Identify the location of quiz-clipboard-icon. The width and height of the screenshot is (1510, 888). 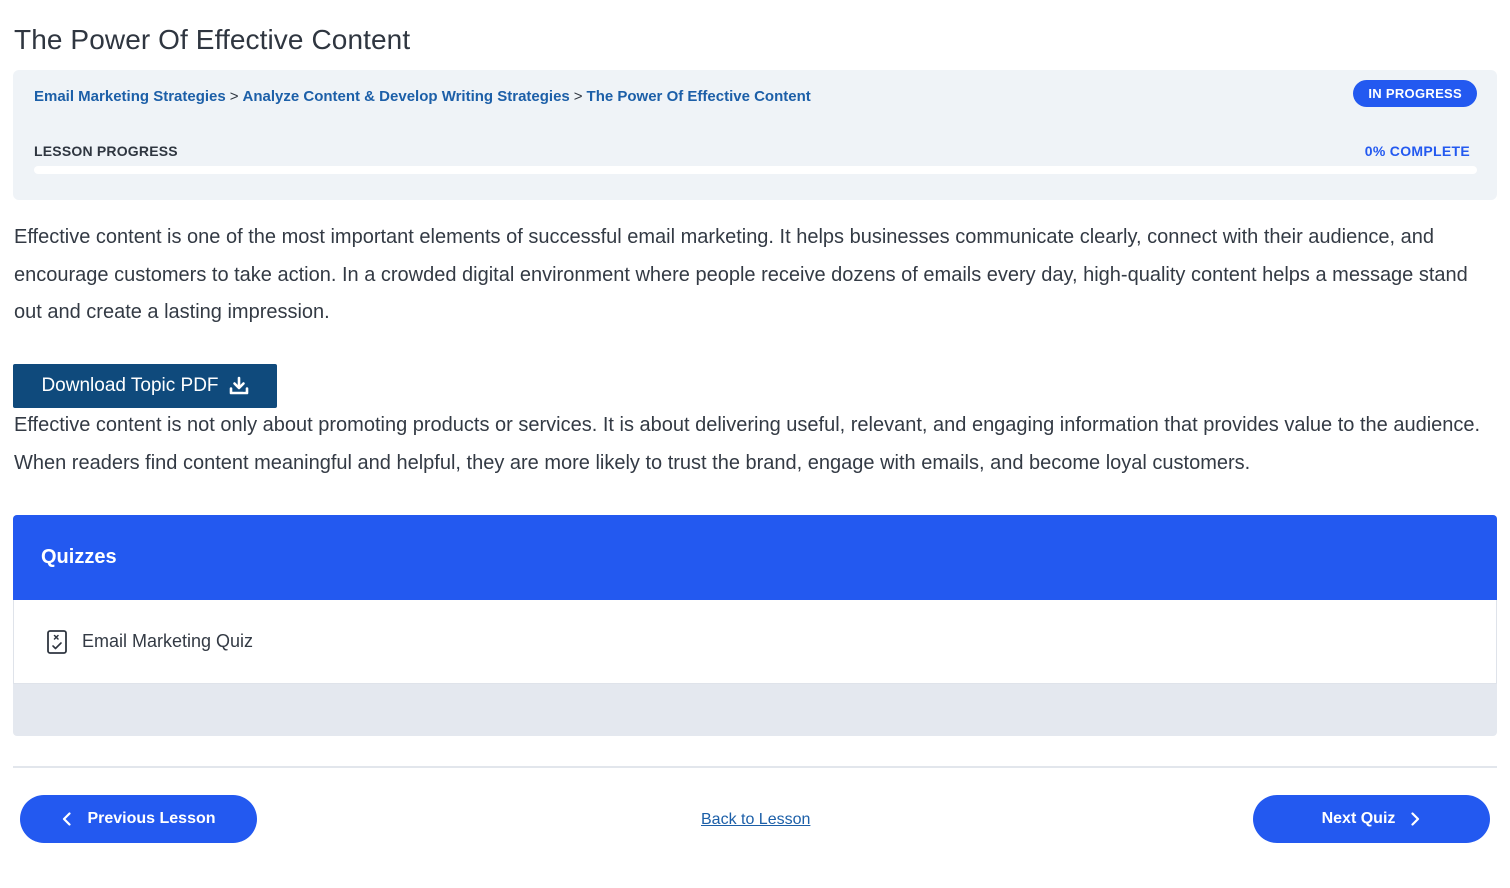
(57, 641).